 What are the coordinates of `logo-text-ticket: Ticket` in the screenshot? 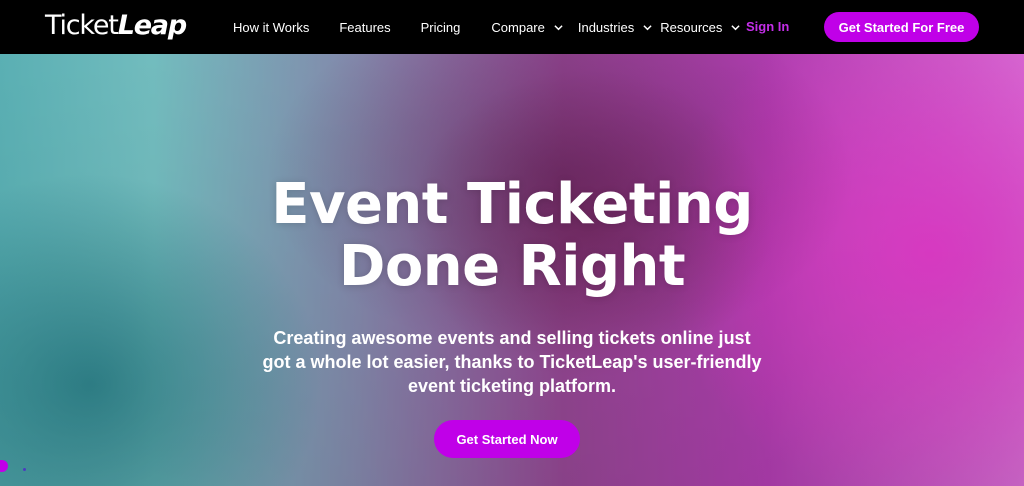 It's located at (82, 25).